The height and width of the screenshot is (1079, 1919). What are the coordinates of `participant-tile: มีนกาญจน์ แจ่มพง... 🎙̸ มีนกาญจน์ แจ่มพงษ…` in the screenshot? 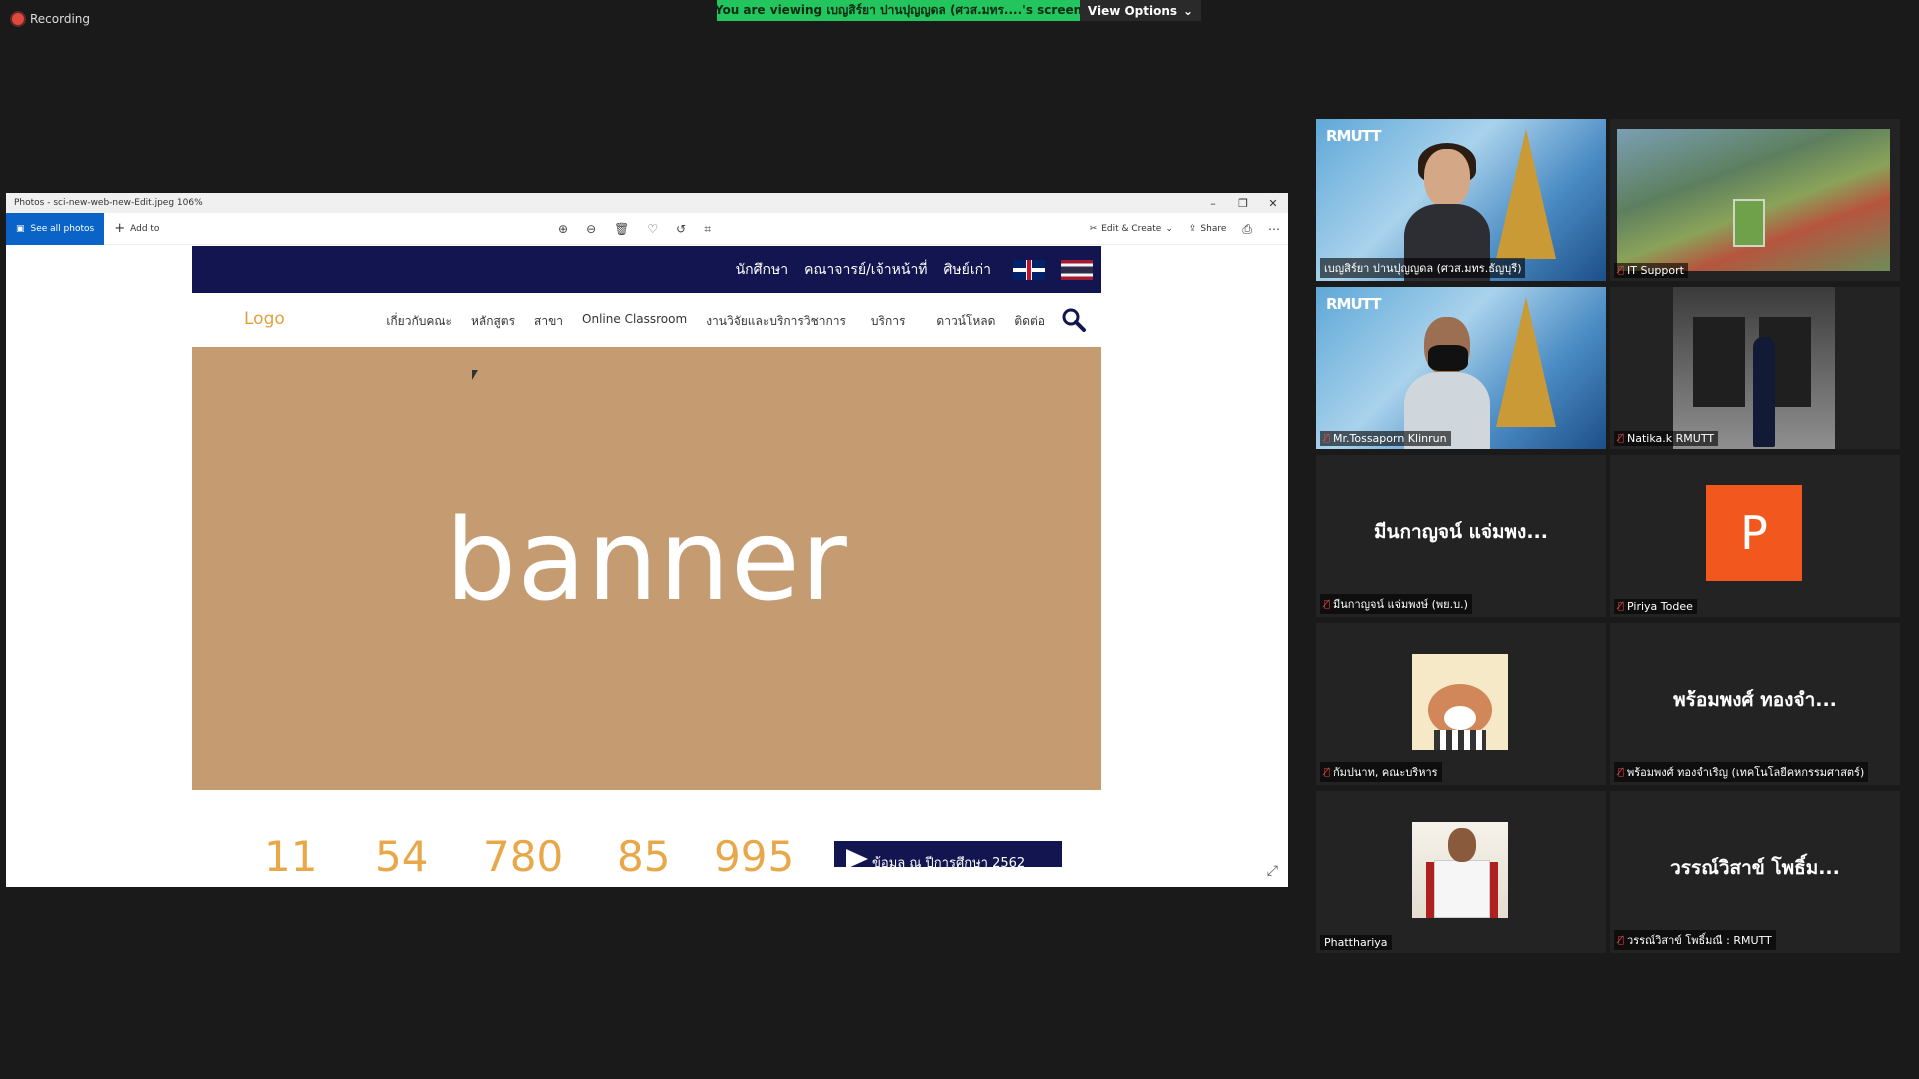 It's located at (1461, 536).